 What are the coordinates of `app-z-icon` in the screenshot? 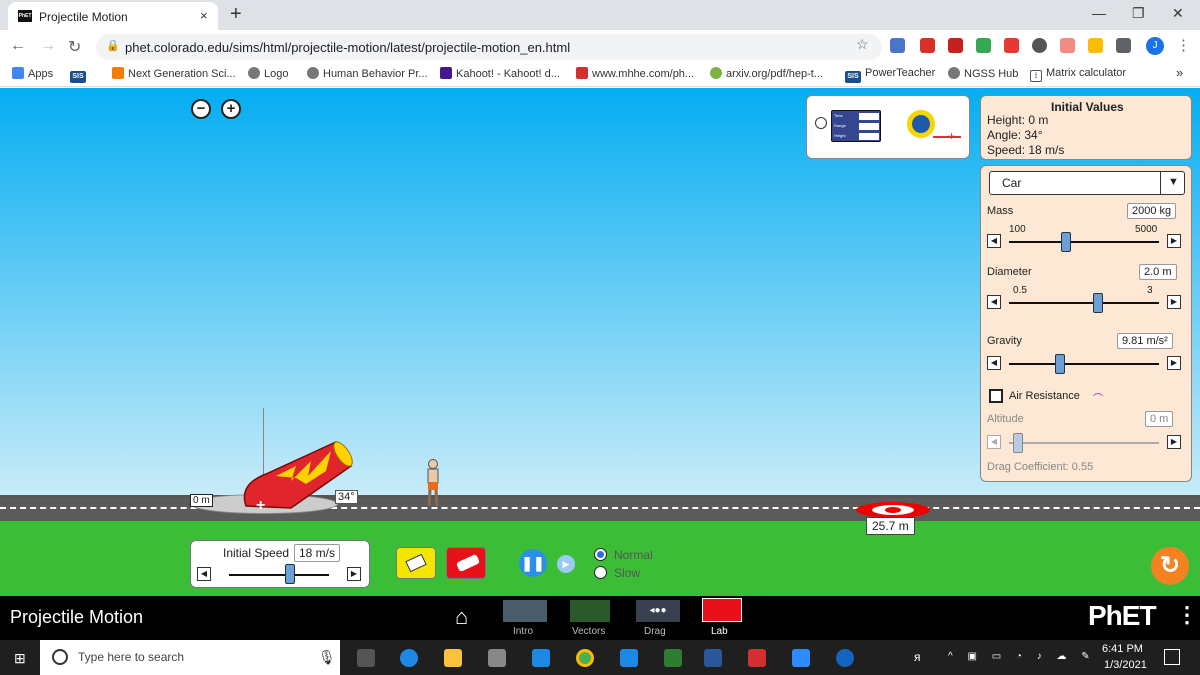 It's located at (629, 658).